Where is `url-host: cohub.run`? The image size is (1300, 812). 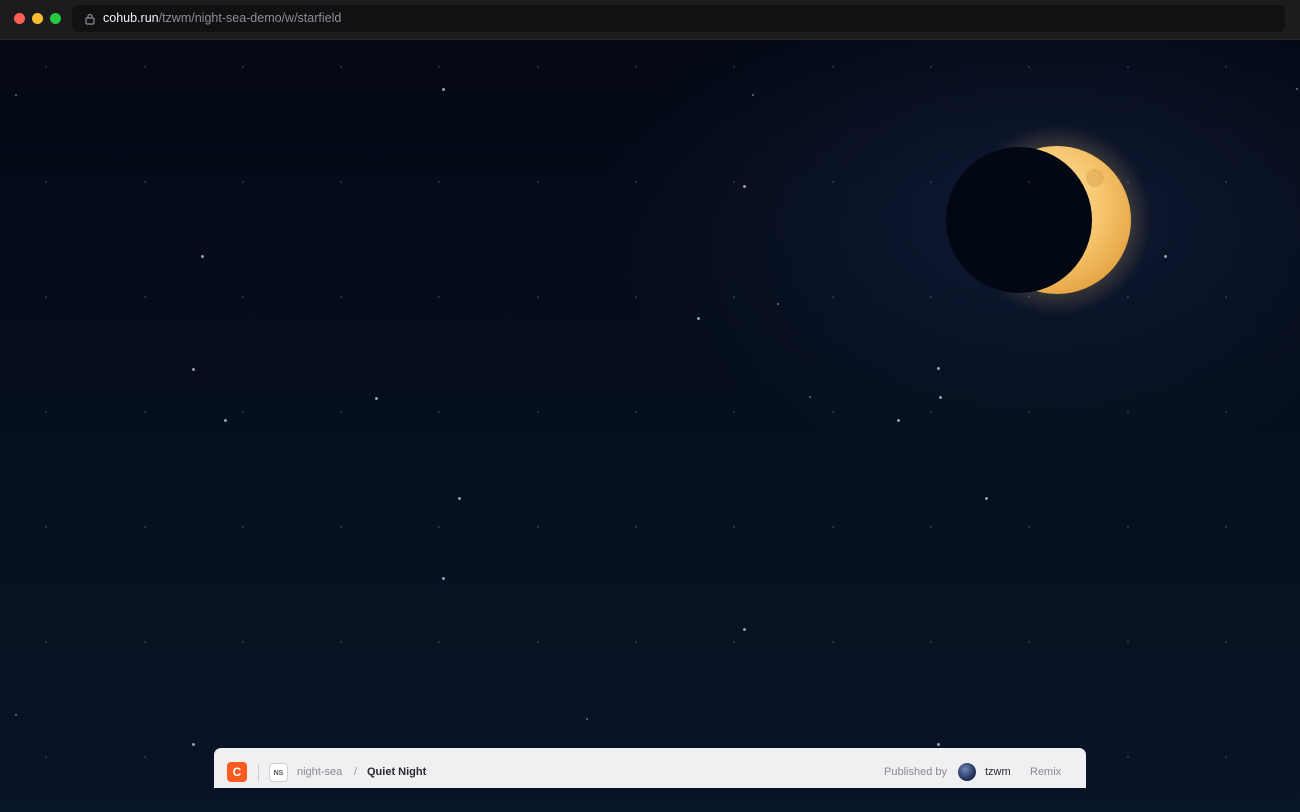
url-host: cohub.run is located at coordinates (131, 18).